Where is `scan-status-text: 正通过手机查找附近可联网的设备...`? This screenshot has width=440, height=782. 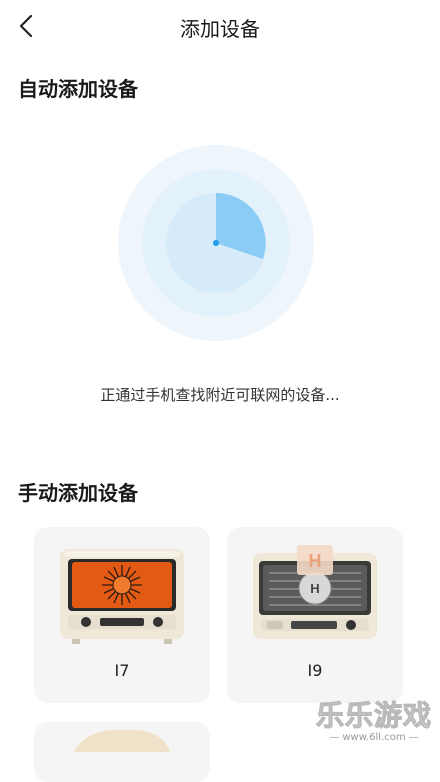 scan-status-text: 正通过手机查找附近可联网的设备... is located at coordinates (220, 395).